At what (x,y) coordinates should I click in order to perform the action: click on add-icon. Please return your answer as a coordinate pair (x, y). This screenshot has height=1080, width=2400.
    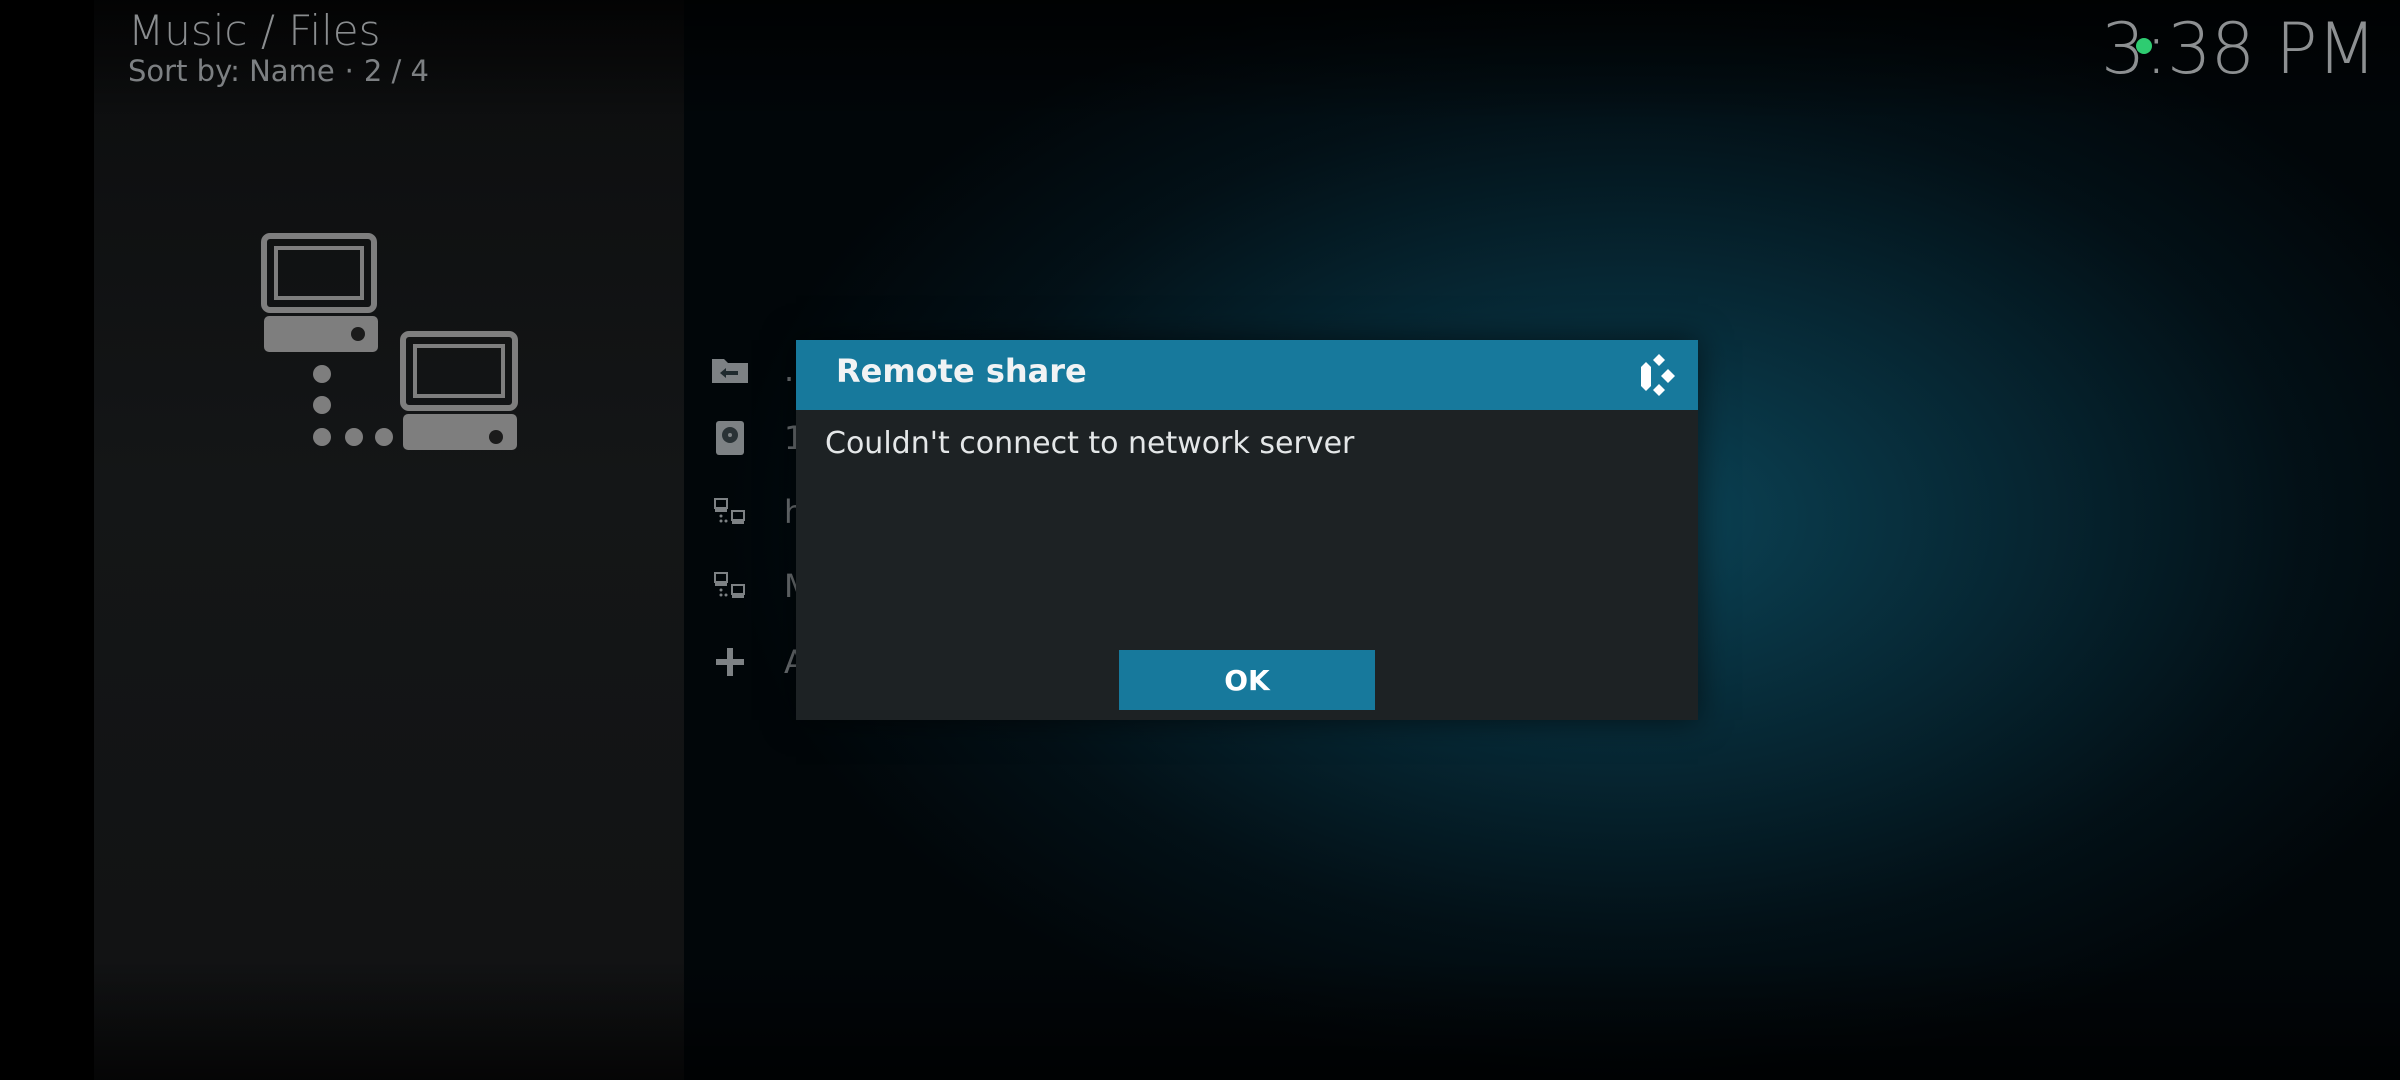
    Looking at the image, I should click on (730, 662).